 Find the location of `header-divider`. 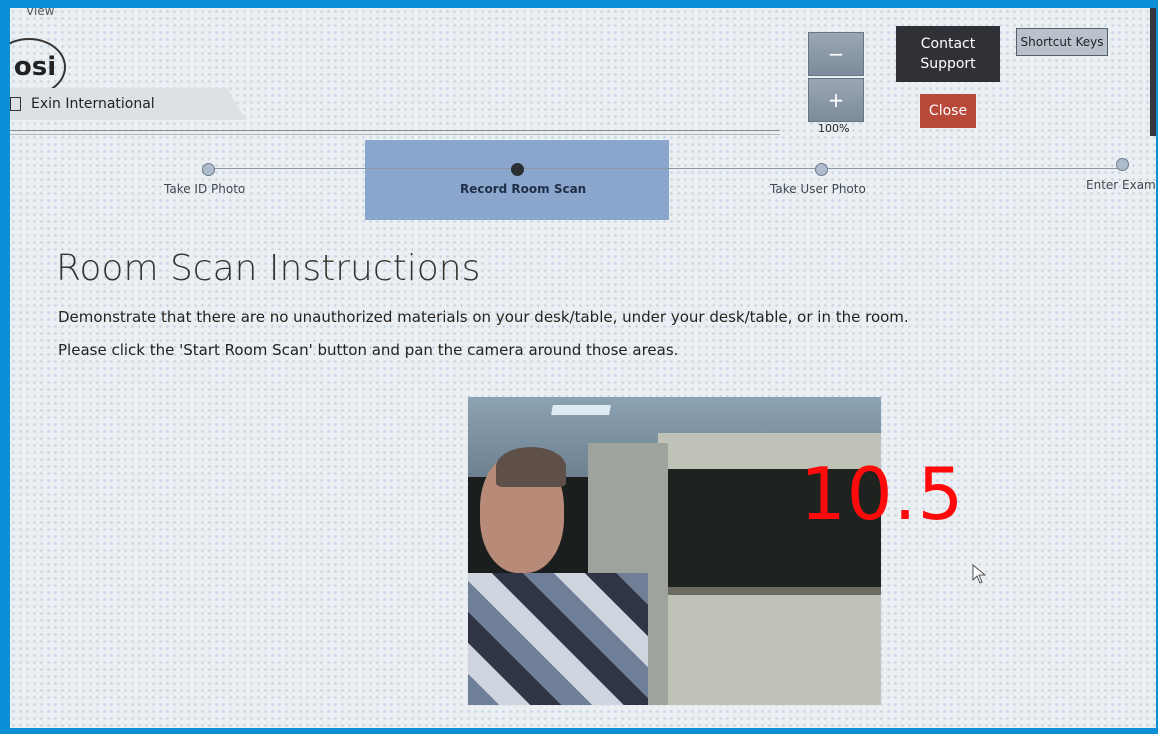

header-divider is located at coordinates (395, 130).